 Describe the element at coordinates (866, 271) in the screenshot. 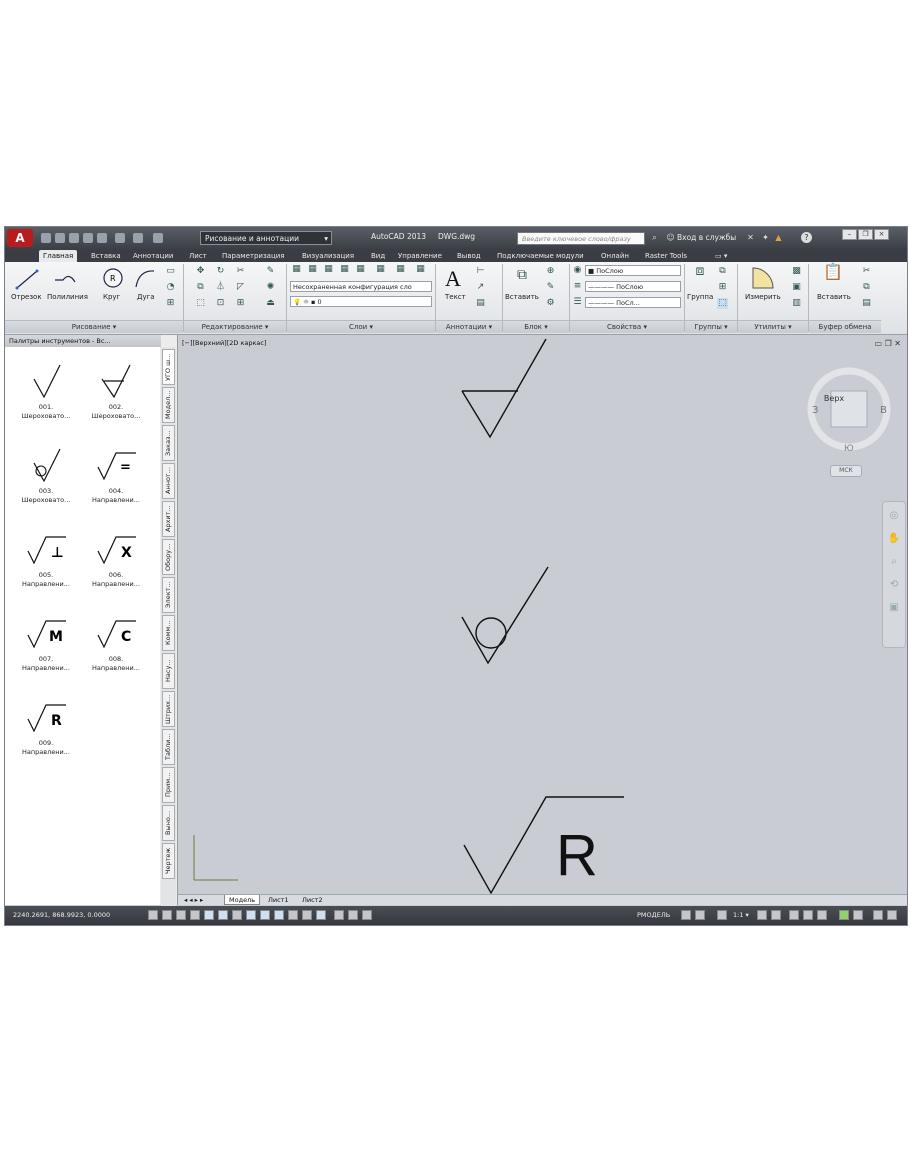

I see `cut-icon: ✂` at that location.